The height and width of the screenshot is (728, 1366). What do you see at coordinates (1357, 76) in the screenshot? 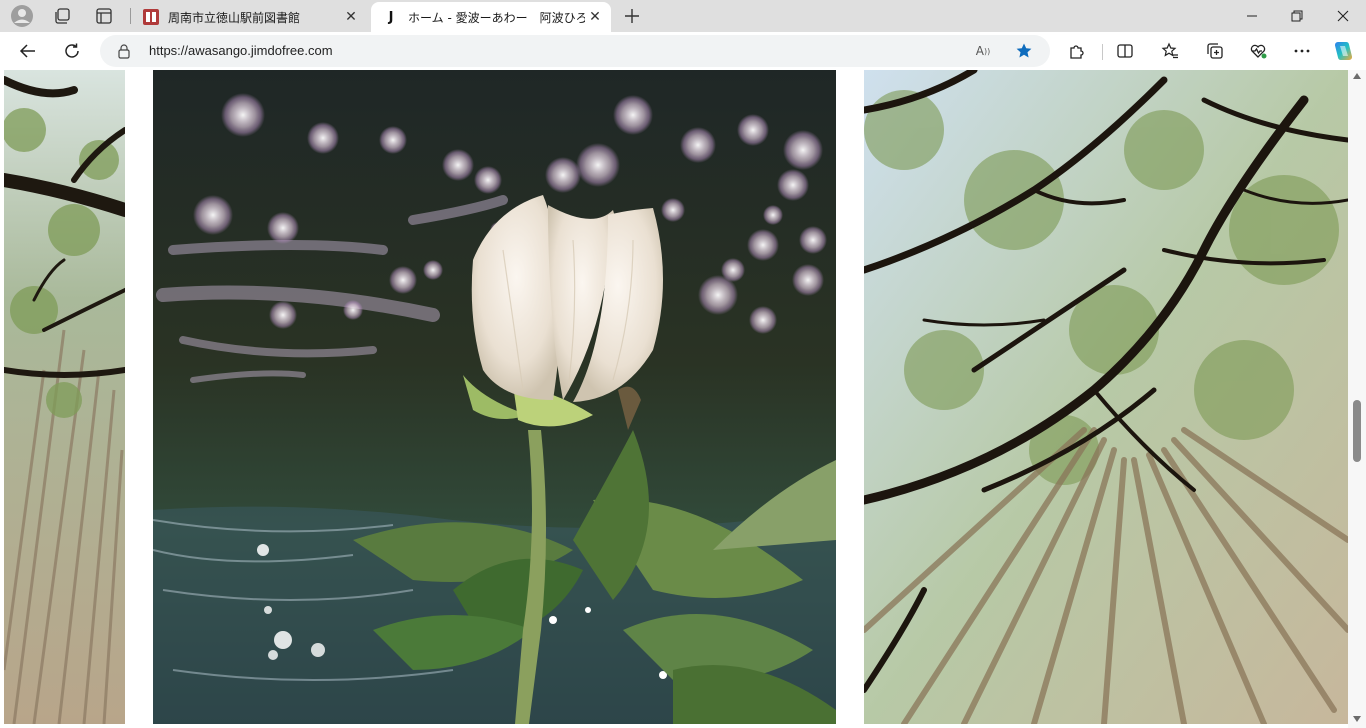
I see `scroll-up-icon` at bounding box center [1357, 76].